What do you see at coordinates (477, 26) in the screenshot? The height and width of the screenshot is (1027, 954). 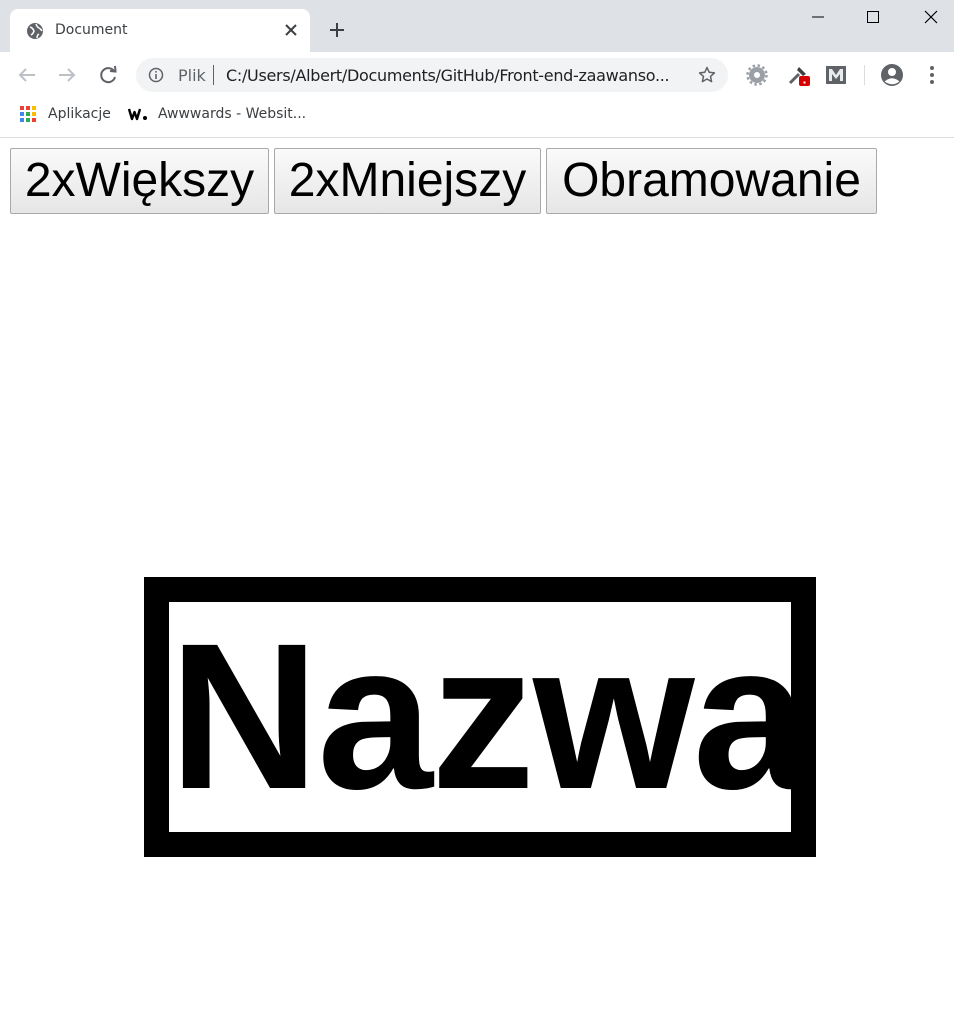 I see `tab-strip: Document` at bounding box center [477, 26].